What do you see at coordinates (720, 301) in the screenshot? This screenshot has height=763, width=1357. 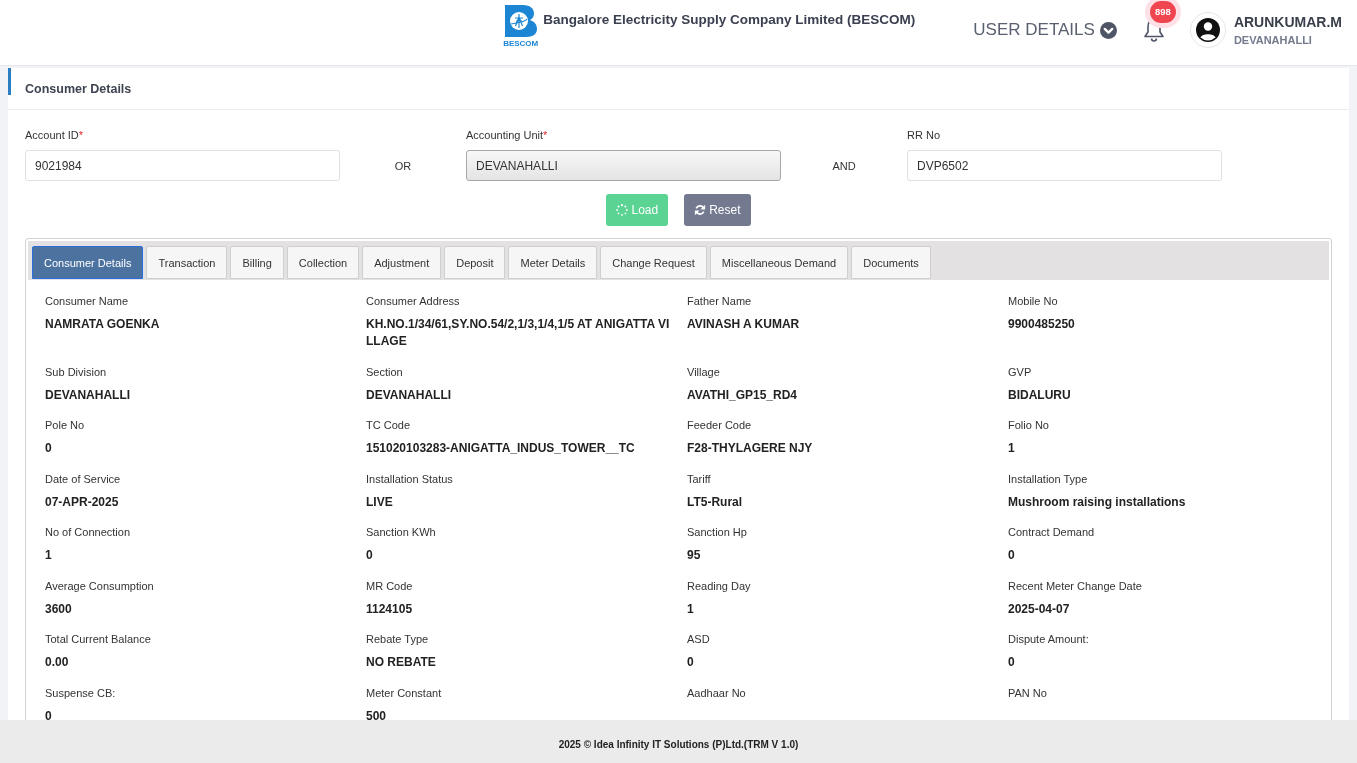 I see `detail-label: Father Name` at bounding box center [720, 301].